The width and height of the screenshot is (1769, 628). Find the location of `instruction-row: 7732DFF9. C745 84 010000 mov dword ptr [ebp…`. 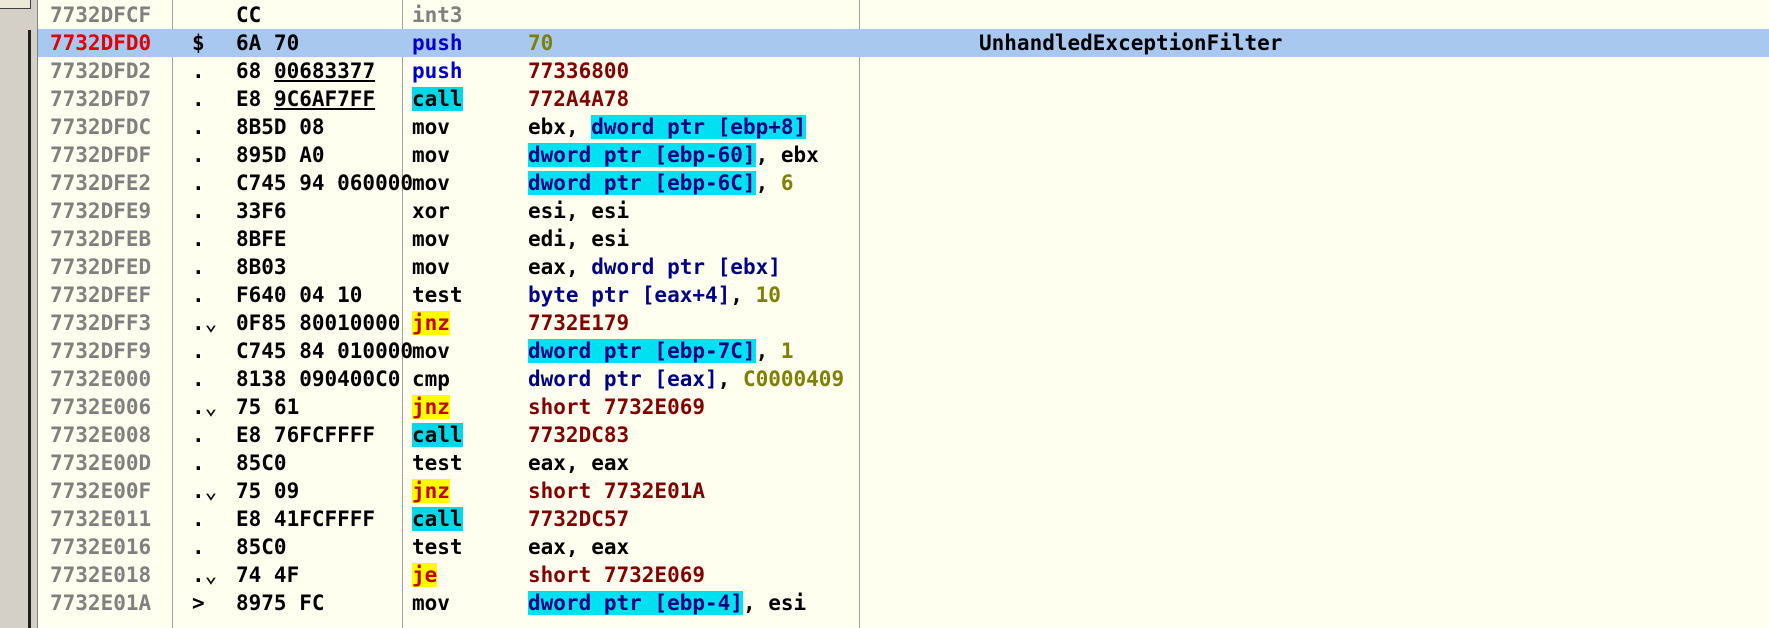

instruction-row: 7732DFF9. C745 84 010000 mov dword ptr [ebp… is located at coordinates (903, 351).